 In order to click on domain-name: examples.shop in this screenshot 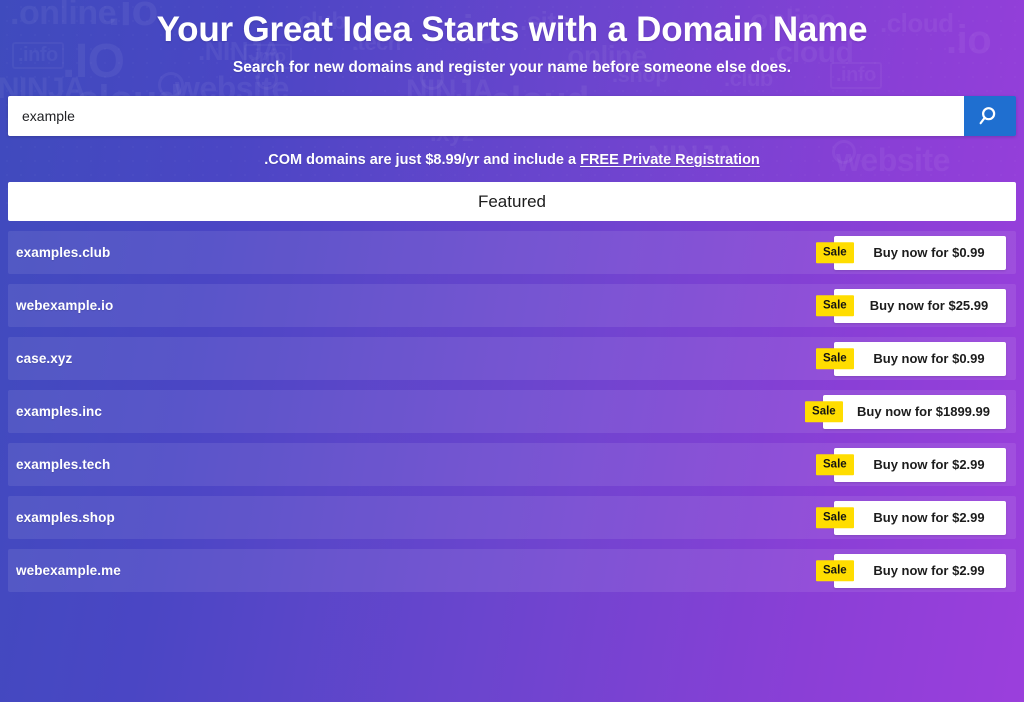, I will do `click(65, 517)`.